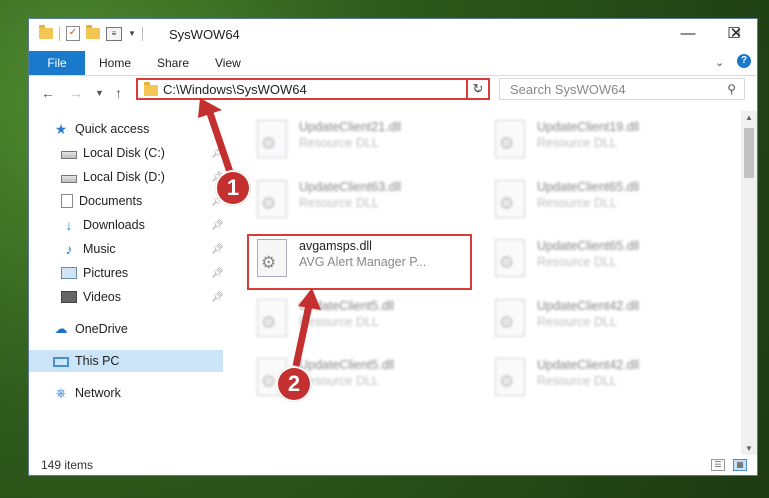 This screenshot has height=498, width=769. Describe the element at coordinates (294, 384) in the screenshot. I see `step-2-badge: 2` at that location.